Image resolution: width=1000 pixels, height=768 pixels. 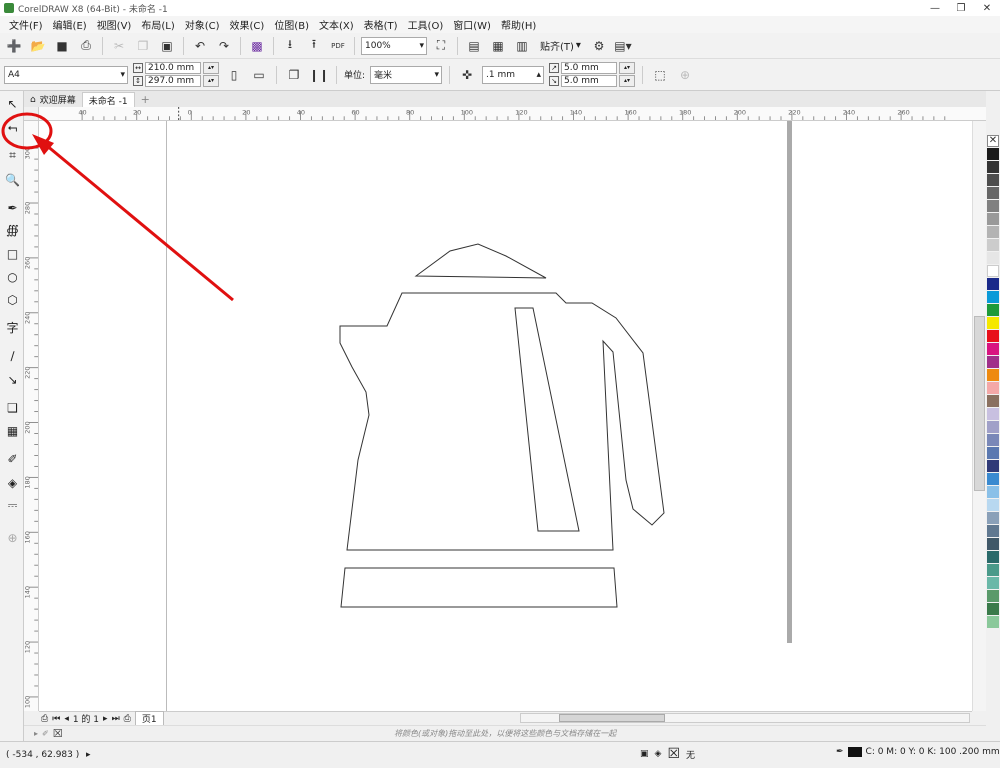 What do you see at coordinates (66, 74) in the screenshot?
I see `page-size-select: A4 ▾` at bounding box center [66, 74].